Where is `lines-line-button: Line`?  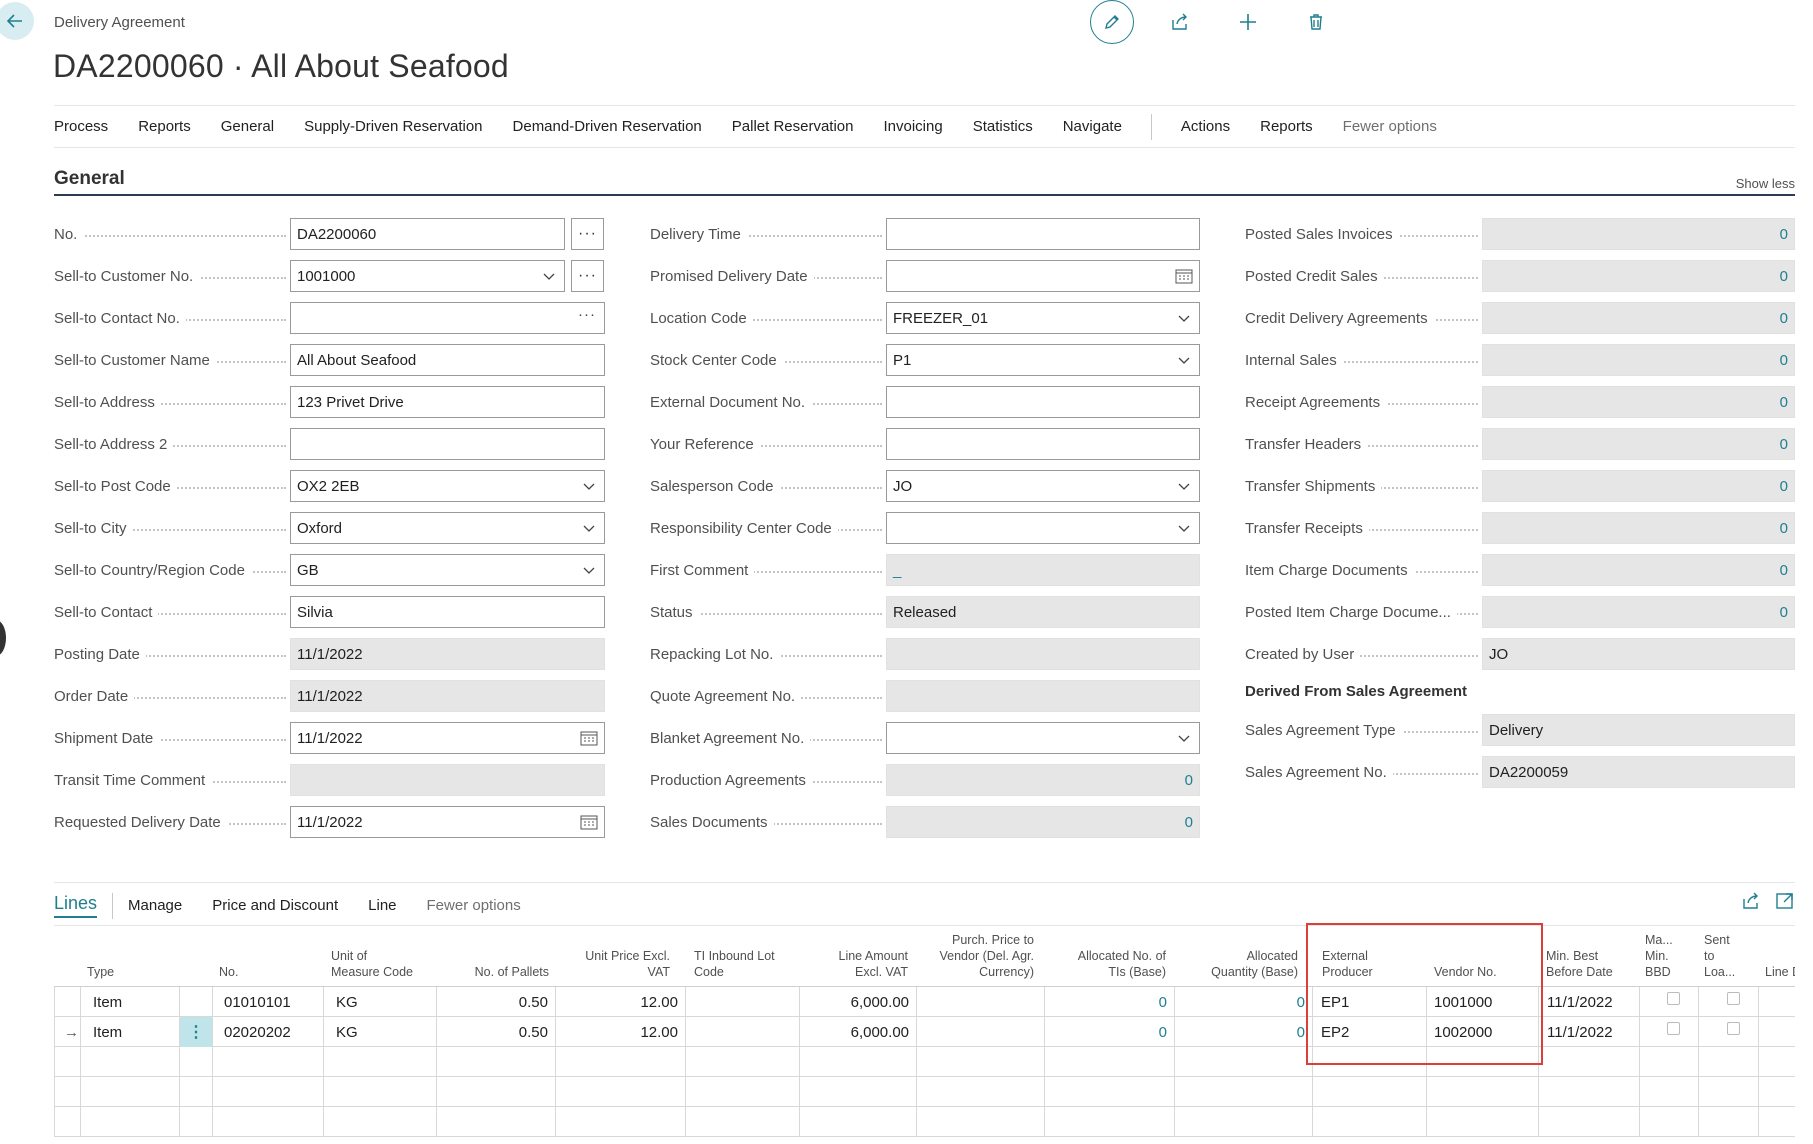
lines-line-button: Line is located at coordinates (382, 905).